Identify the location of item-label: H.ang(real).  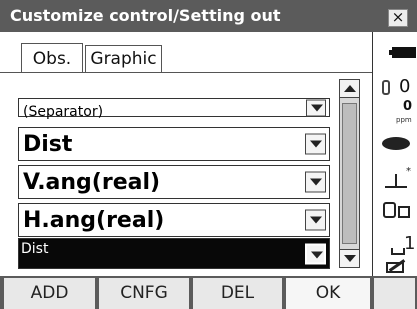
(94, 220).